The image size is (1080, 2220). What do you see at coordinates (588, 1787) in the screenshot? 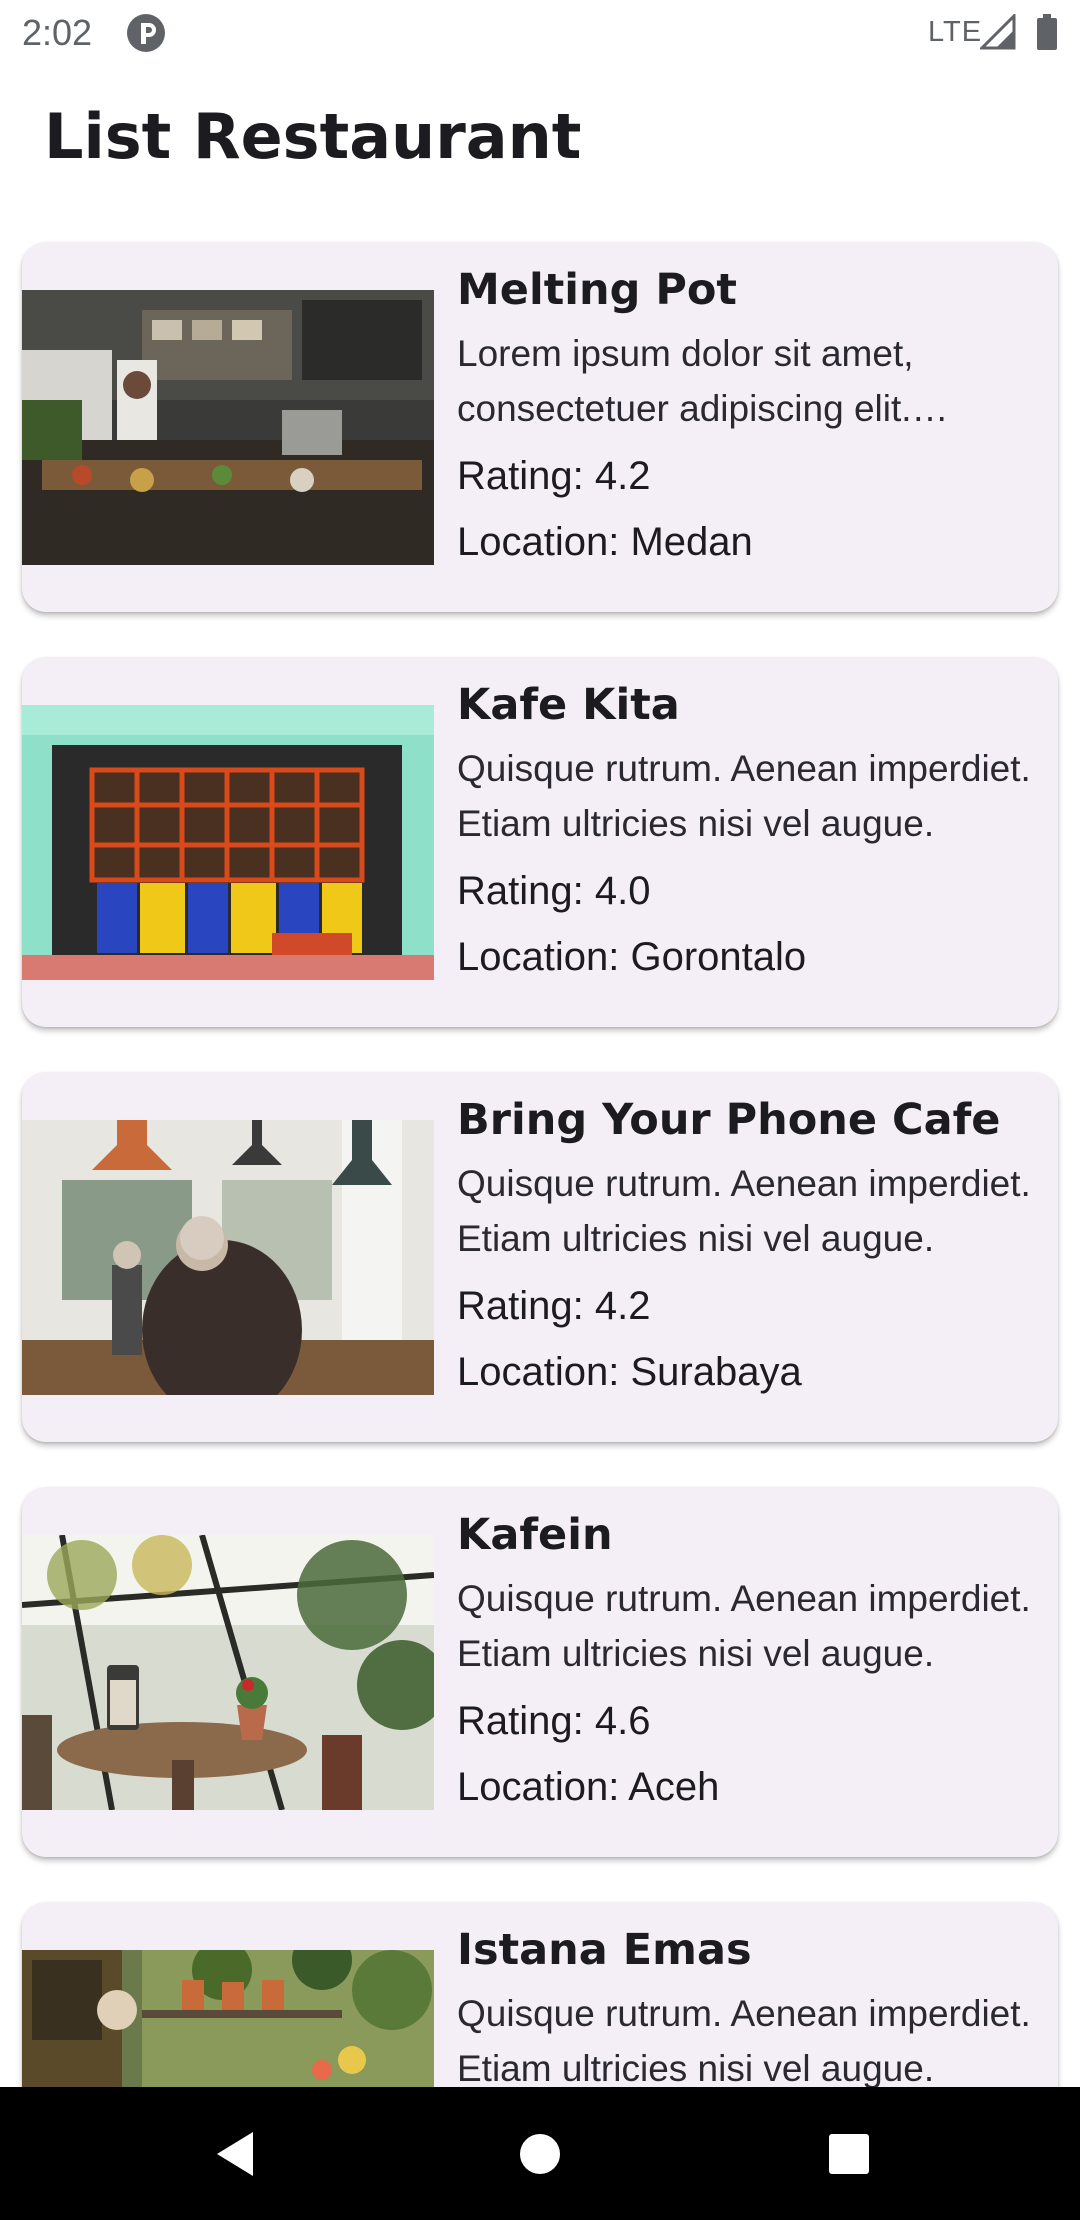
I see `restaurant-location: Location: Aceh` at bounding box center [588, 1787].